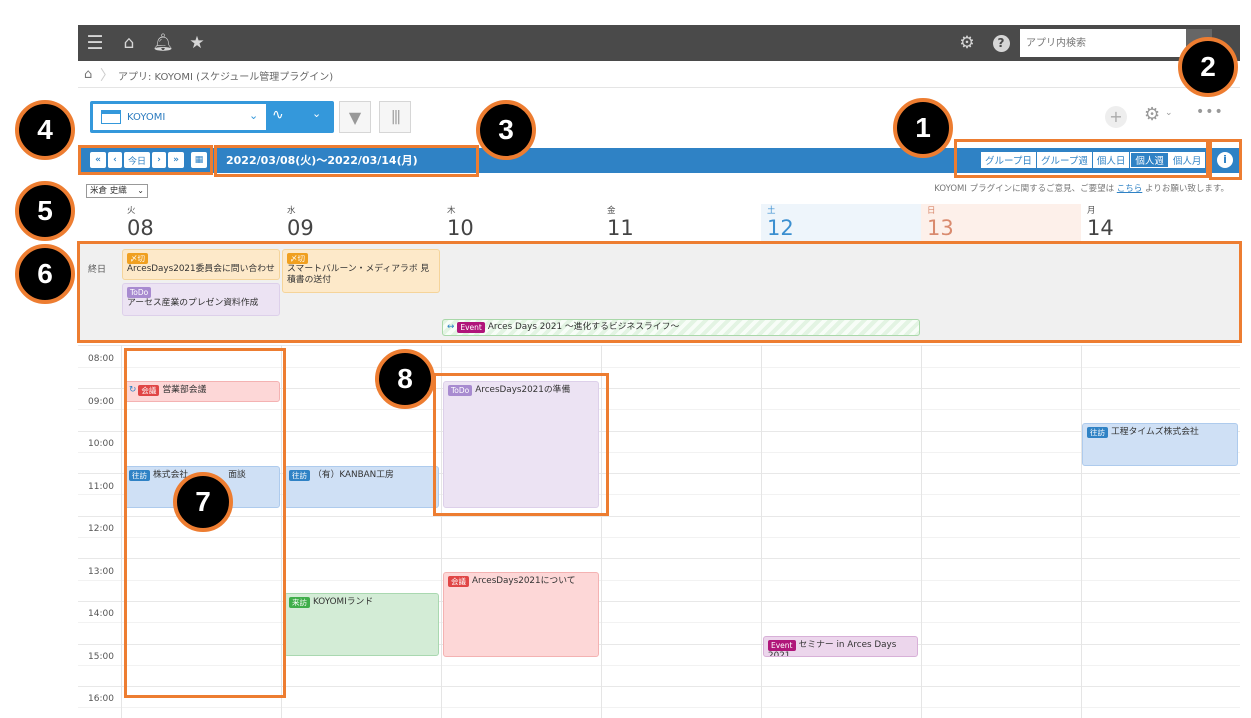 The height and width of the screenshot is (718, 1251). I want to click on filter-icon: ▼, so click(355, 117).